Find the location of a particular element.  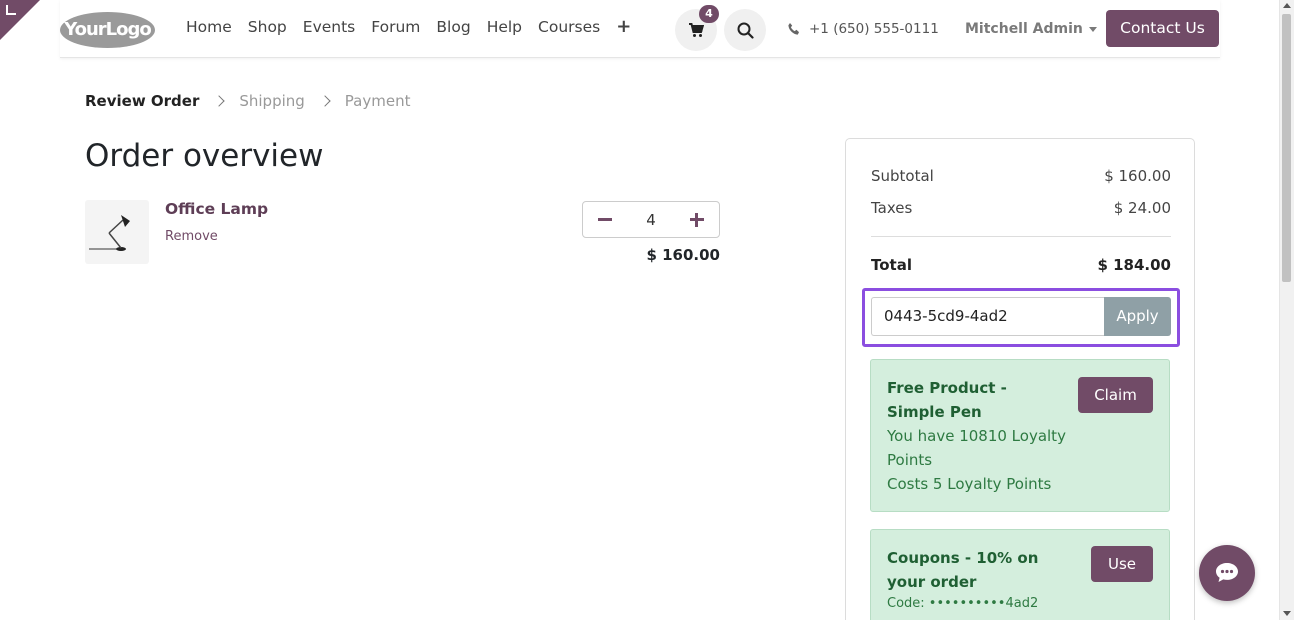

chat-icon is located at coordinates (1227, 572).